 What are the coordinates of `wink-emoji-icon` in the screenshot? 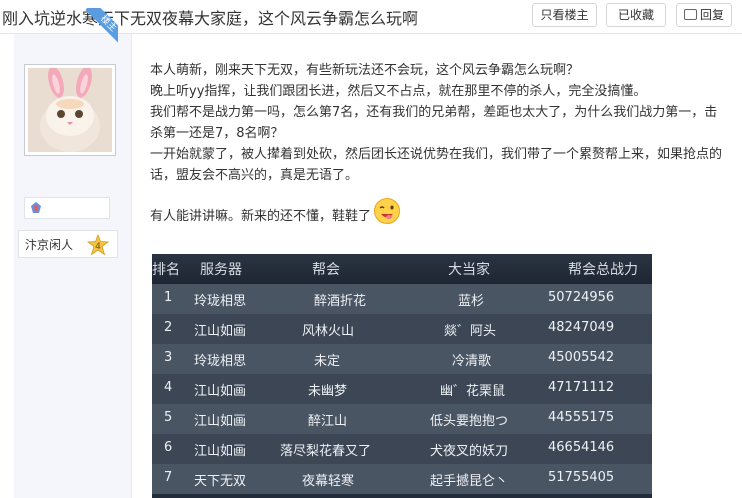 It's located at (387, 211).